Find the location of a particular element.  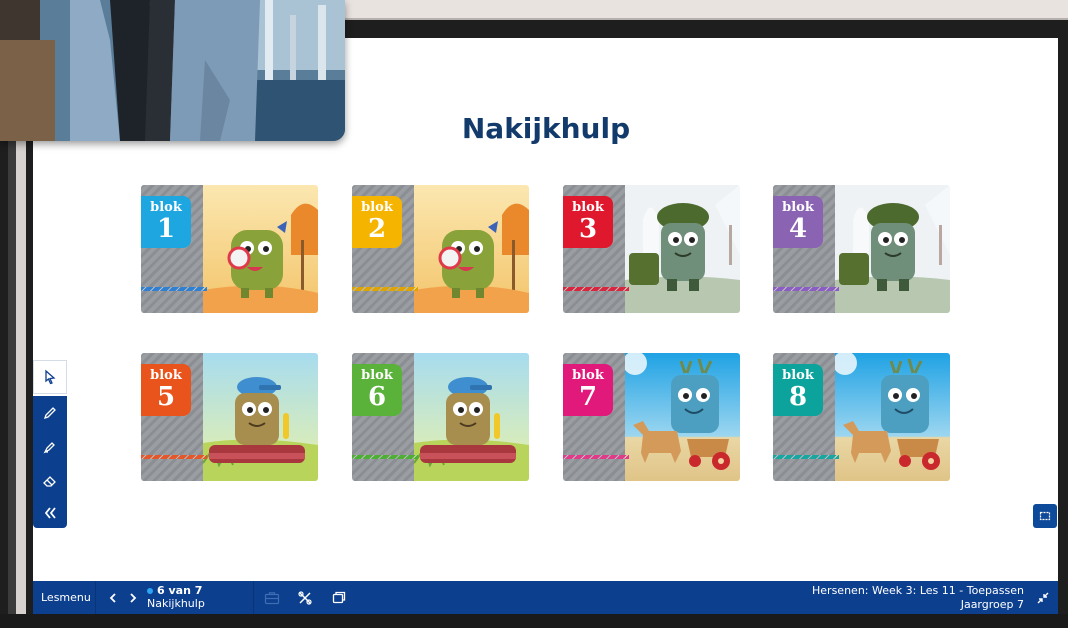

fullscreen-panel-button is located at coordinates (1045, 516).